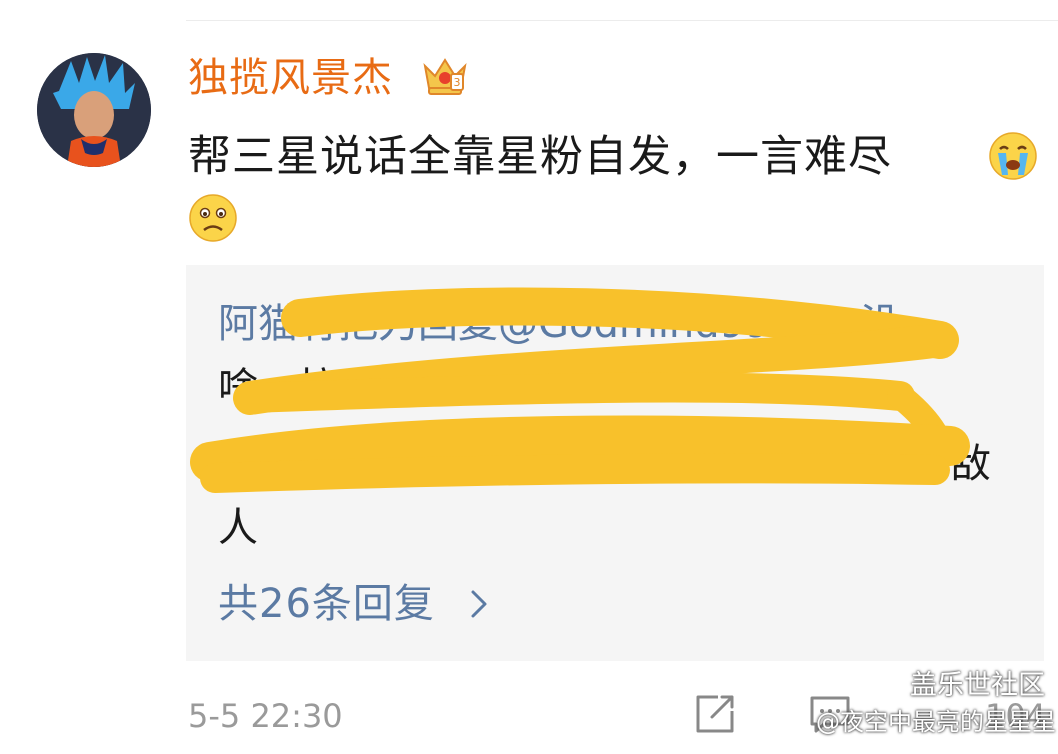 This screenshot has height=754, width=1058. I want to click on share-icon, so click(715, 714).